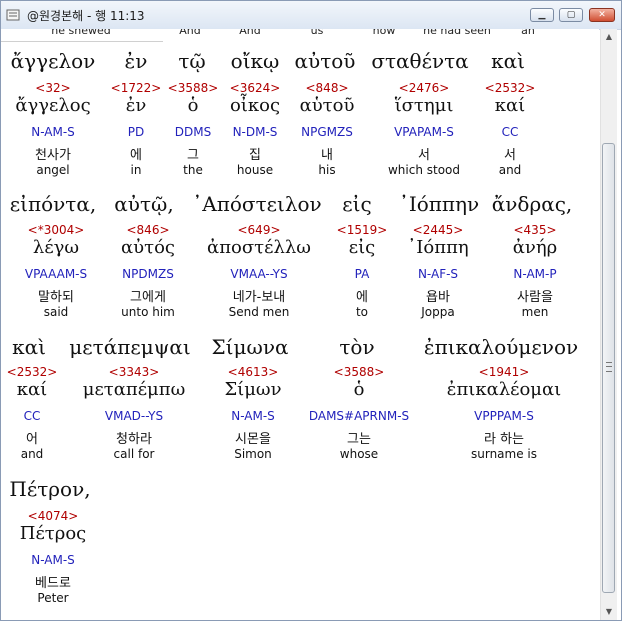 The height and width of the screenshot is (621, 622). What do you see at coordinates (256, 204) in the screenshot?
I see `greek-word: ᾿Απόστειλον` at bounding box center [256, 204].